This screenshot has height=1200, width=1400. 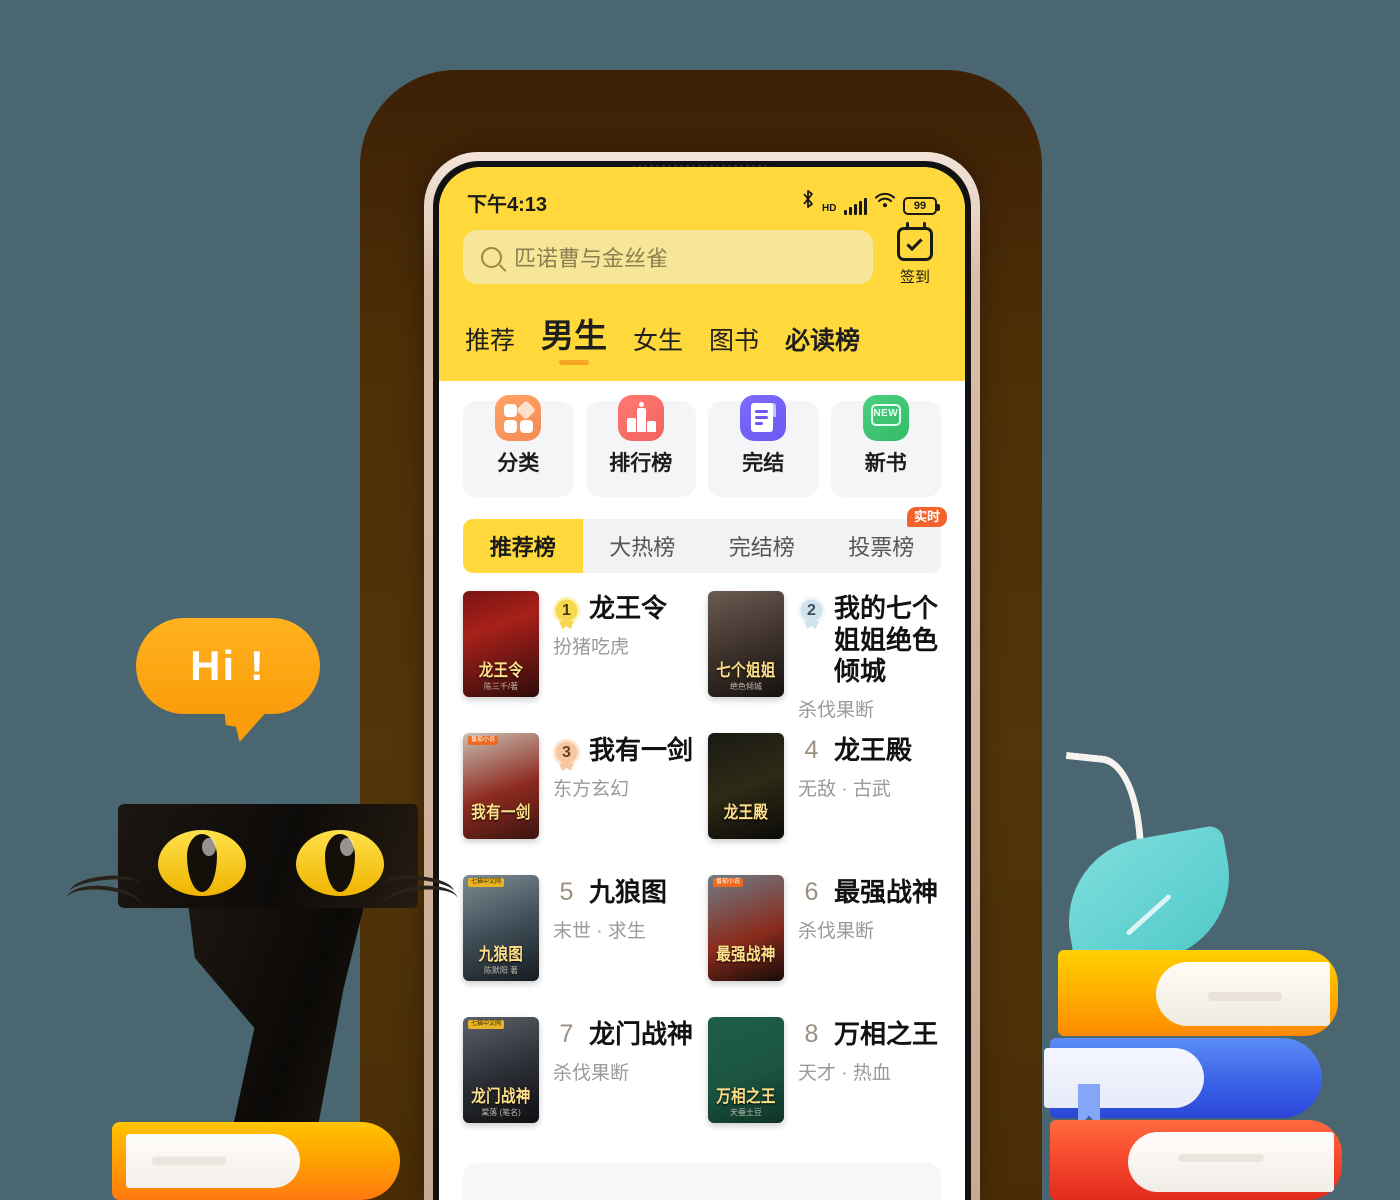 What do you see at coordinates (340, 863) in the screenshot?
I see `cat-eye-right` at bounding box center [340, 863].